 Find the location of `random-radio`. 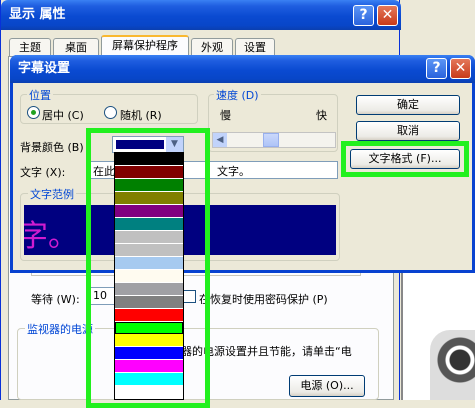

random-radio is located at coordinates (110, 112).